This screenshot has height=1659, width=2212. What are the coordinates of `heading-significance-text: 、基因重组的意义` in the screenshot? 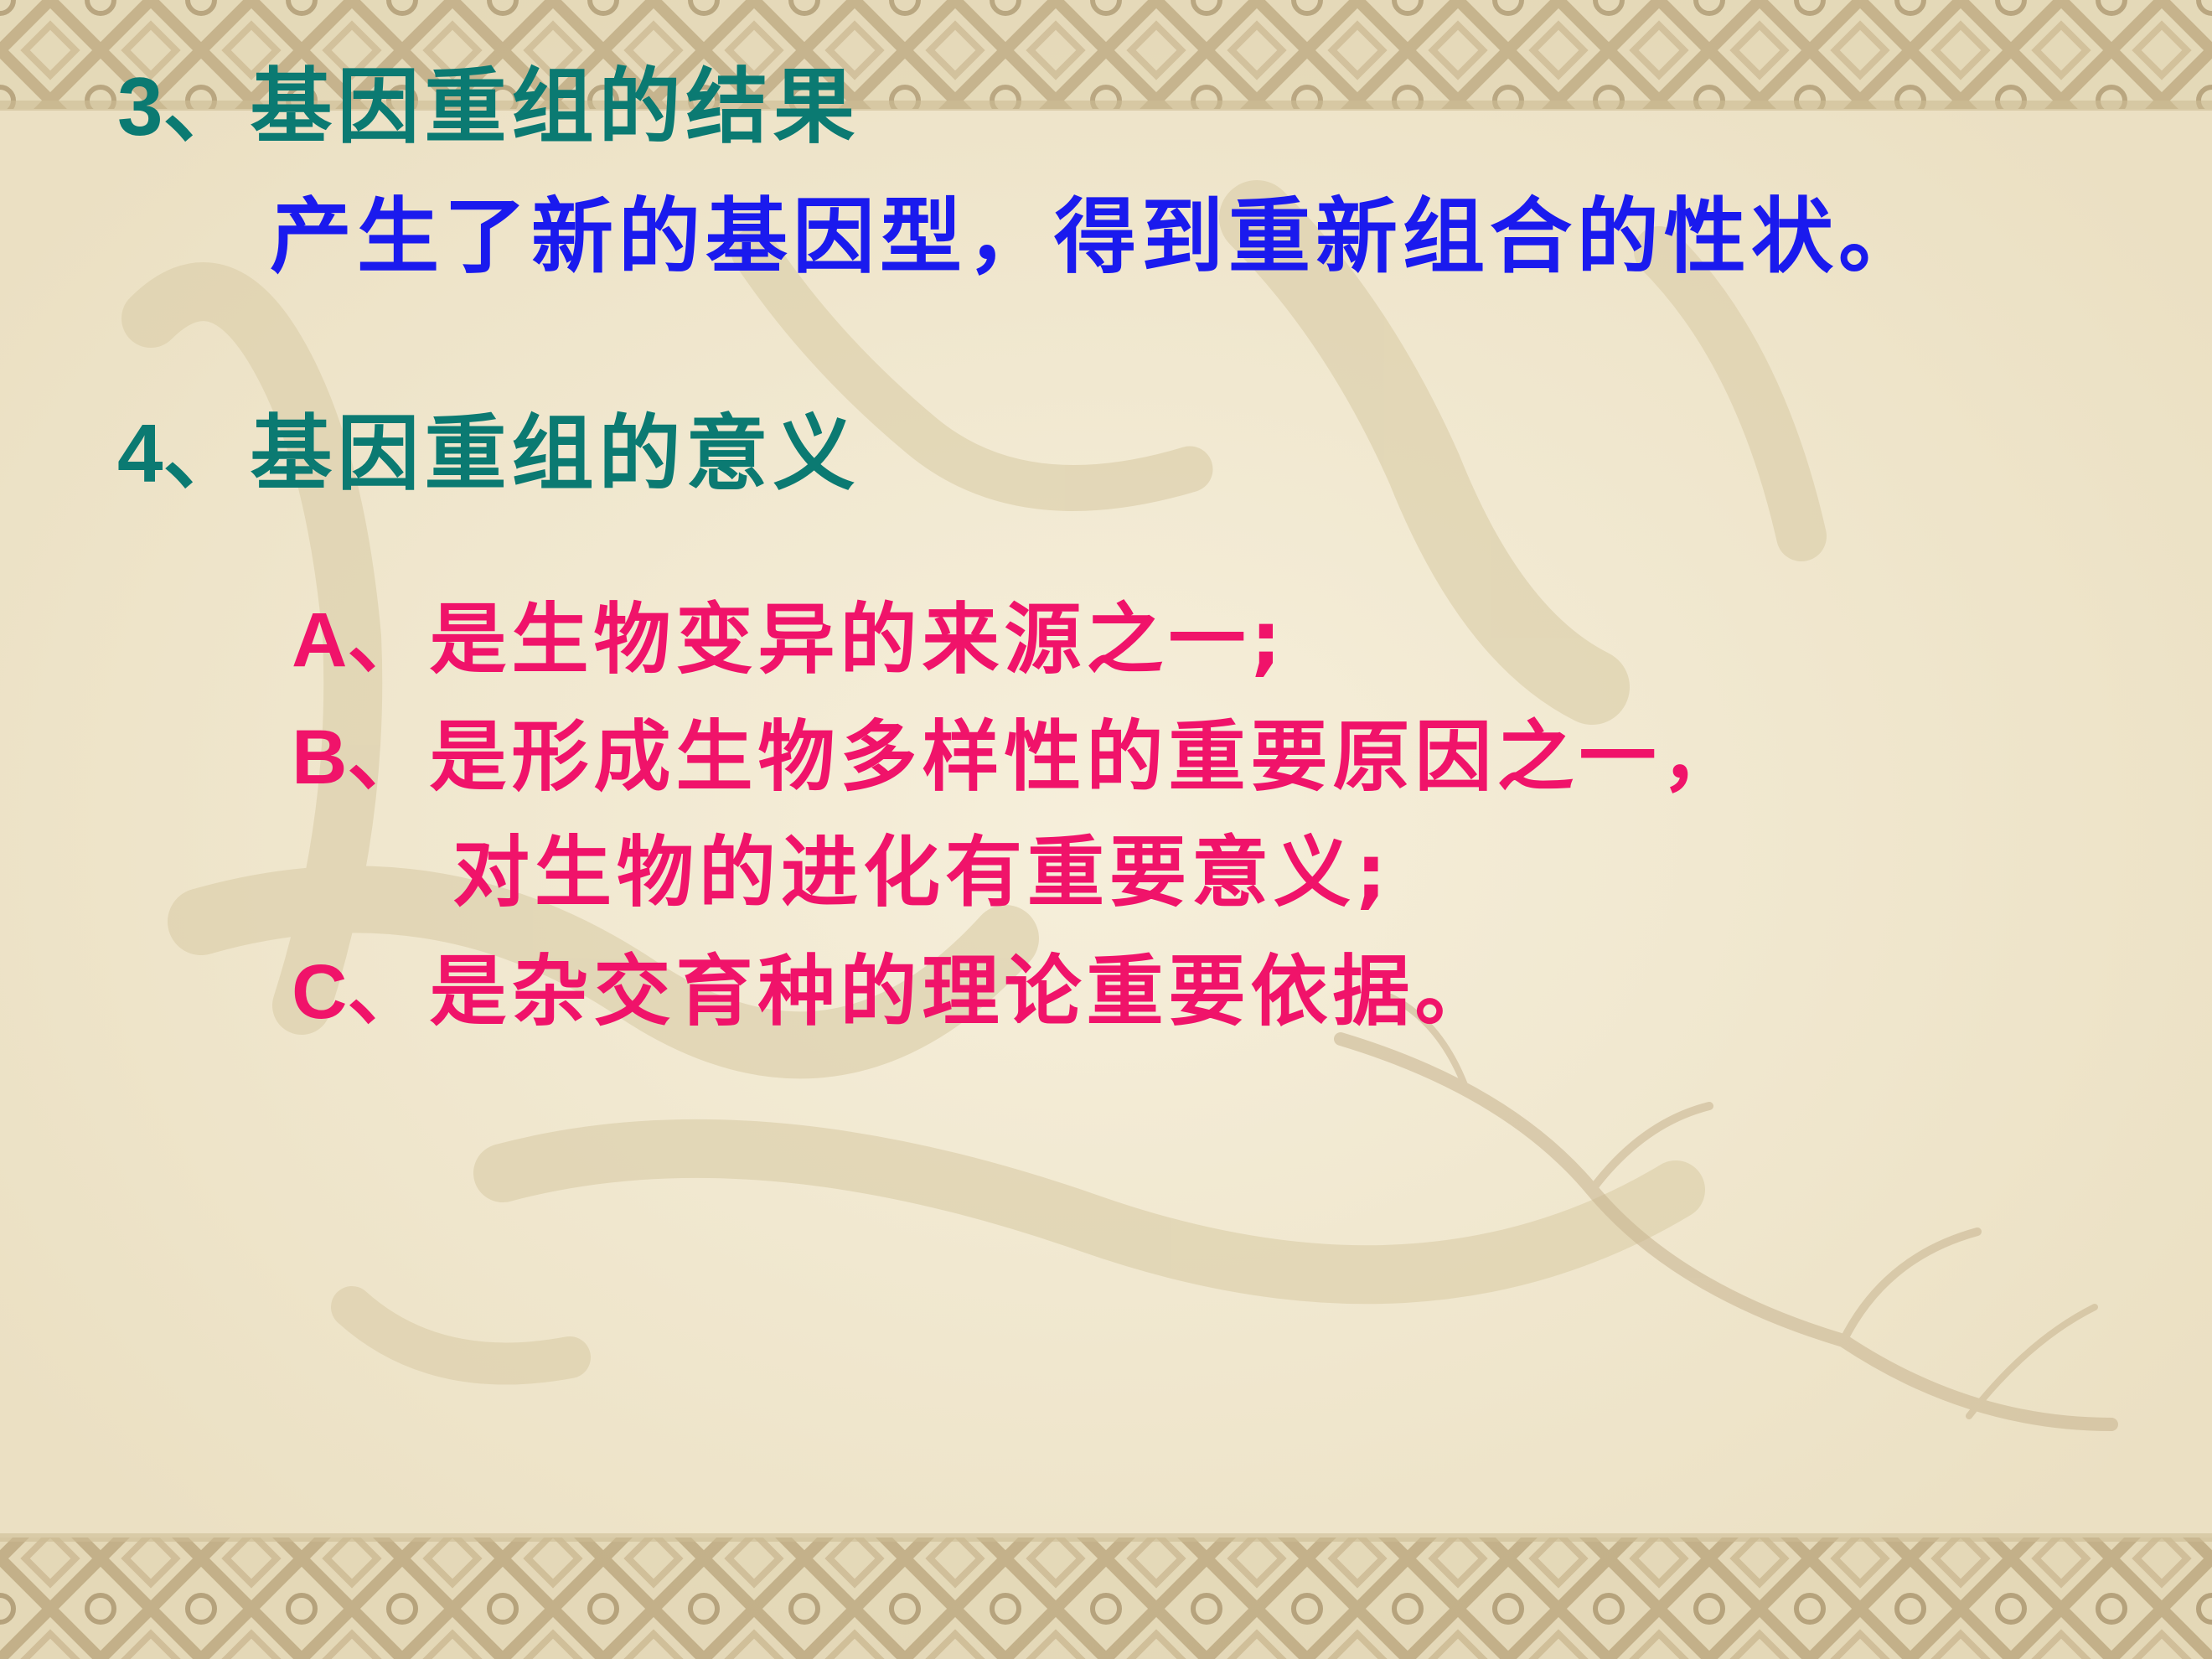 It's located at (512, 454).